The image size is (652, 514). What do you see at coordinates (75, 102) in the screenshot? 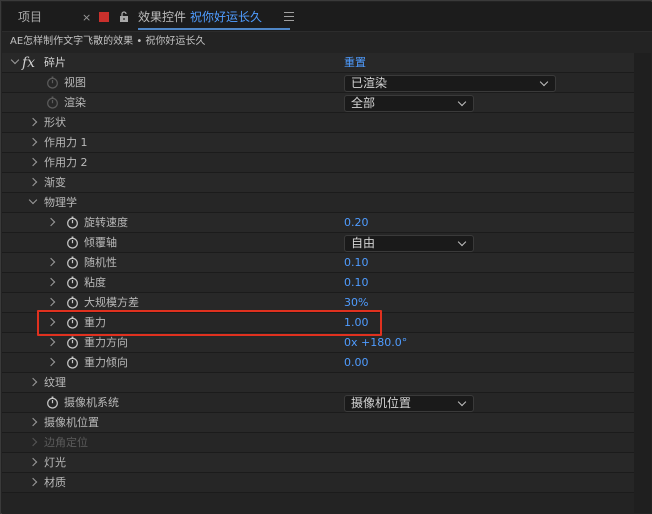
I see `prop-label-render: 渲染` at bounding box center [75, 102].